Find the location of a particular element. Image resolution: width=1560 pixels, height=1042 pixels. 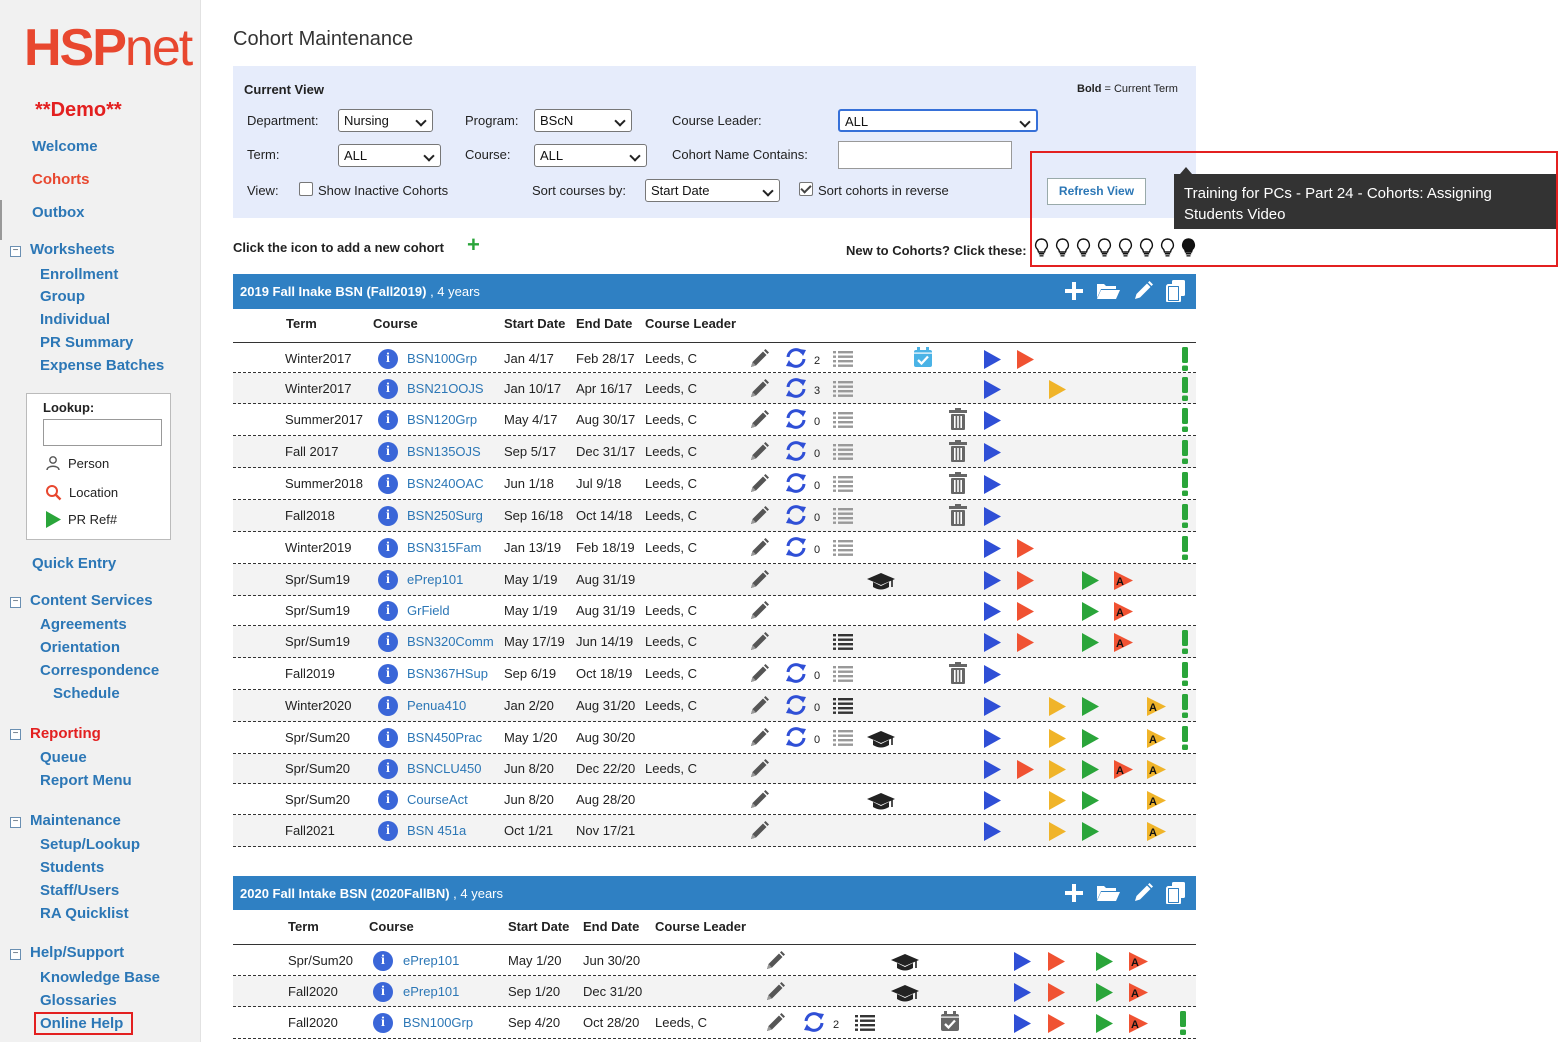

nav-cohorts: Cohorts is located at coordinates (61, 179).